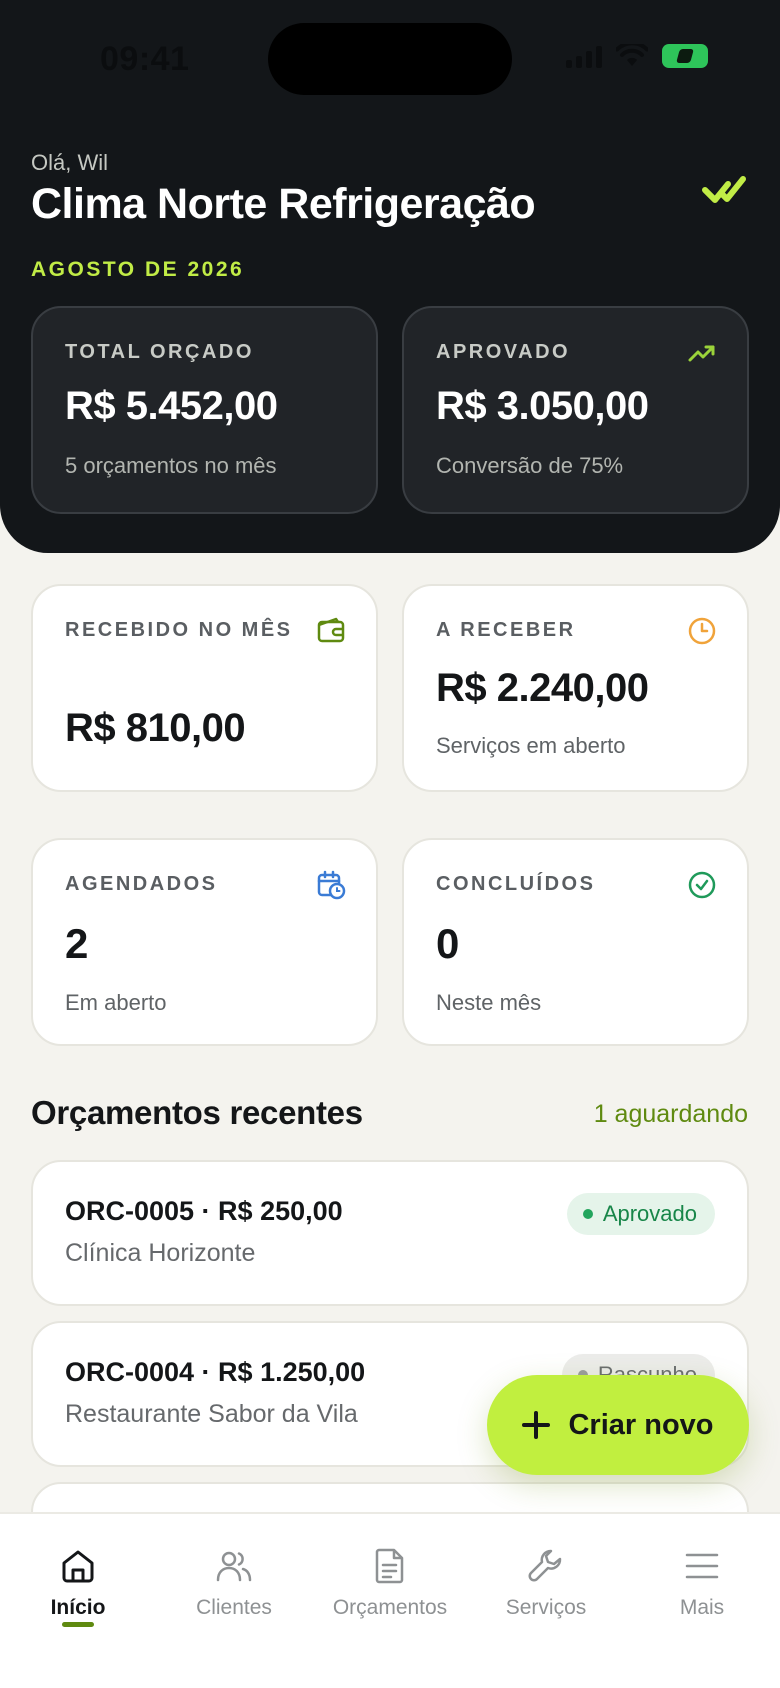  What do you see at coordinates (536, 1425) in the screenshot?
I see `plus-icon` at bounding box center [536, 1425].